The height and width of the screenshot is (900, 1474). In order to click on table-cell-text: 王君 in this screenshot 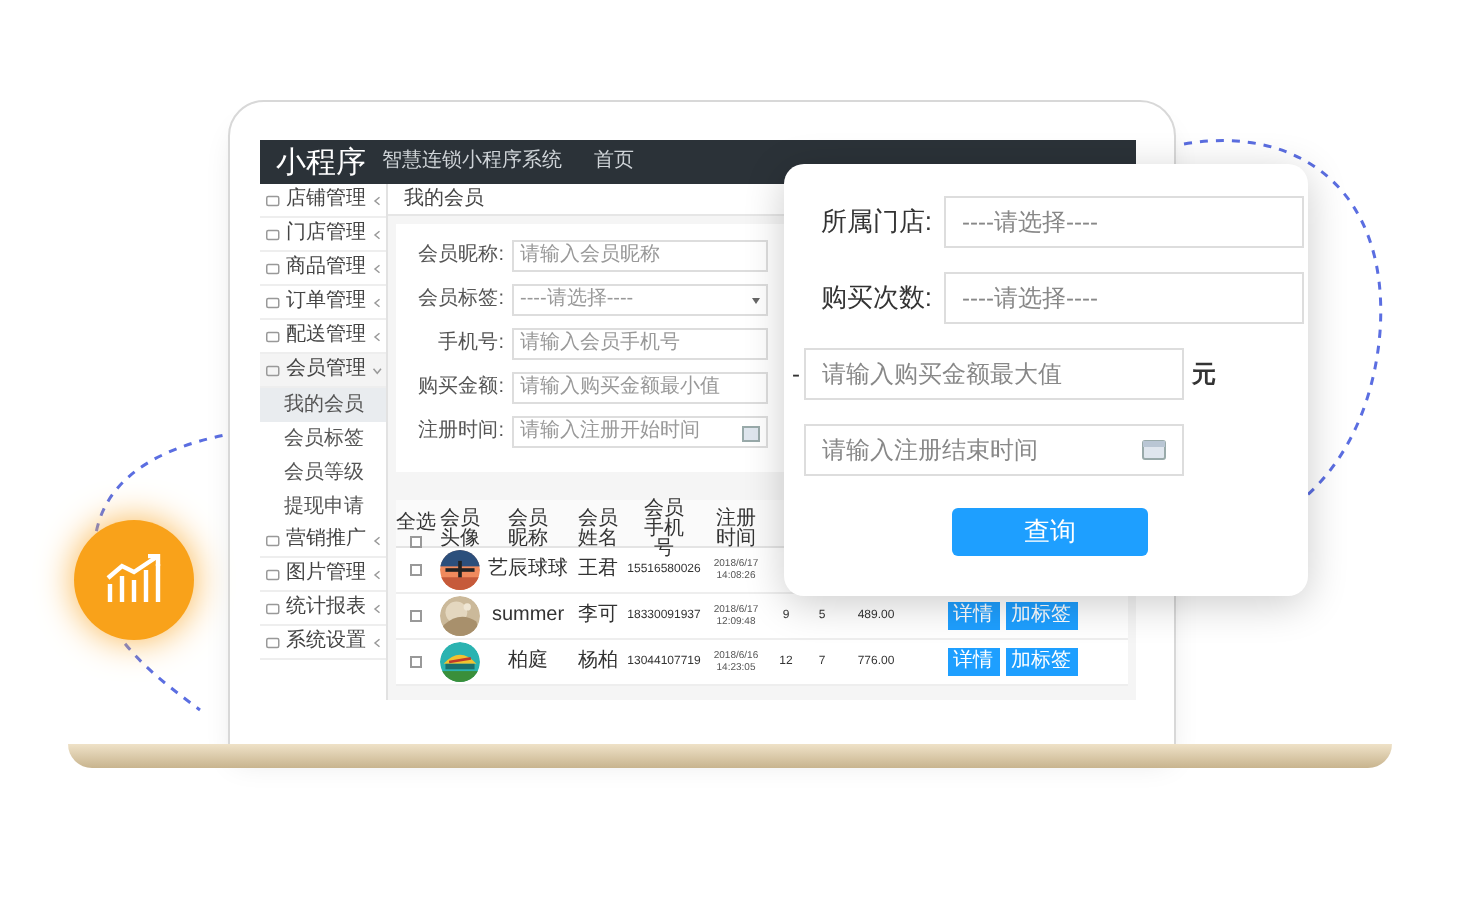, I will do `click(598, 570)`.